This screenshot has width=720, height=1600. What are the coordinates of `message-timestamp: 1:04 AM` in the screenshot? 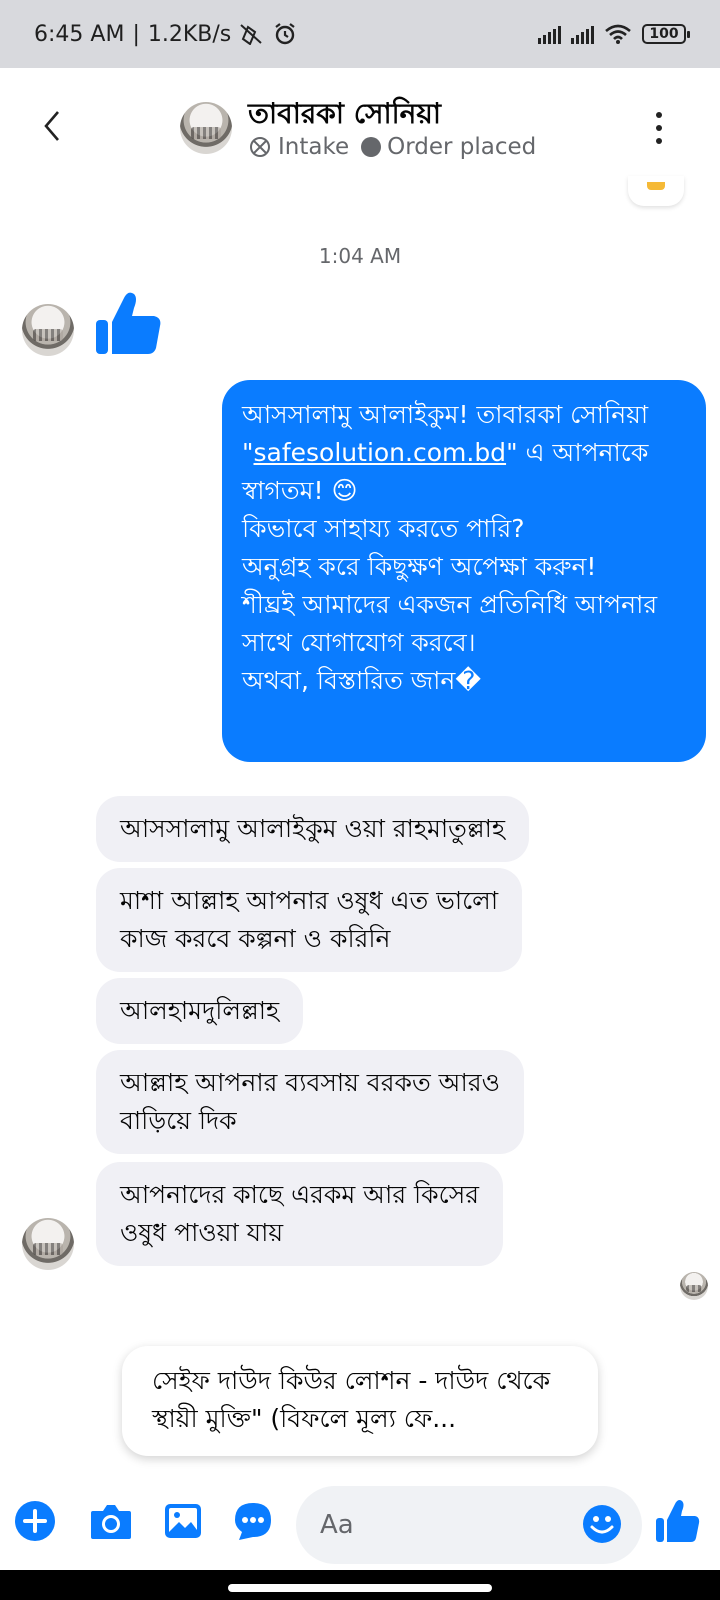 It's located at (360, 256).